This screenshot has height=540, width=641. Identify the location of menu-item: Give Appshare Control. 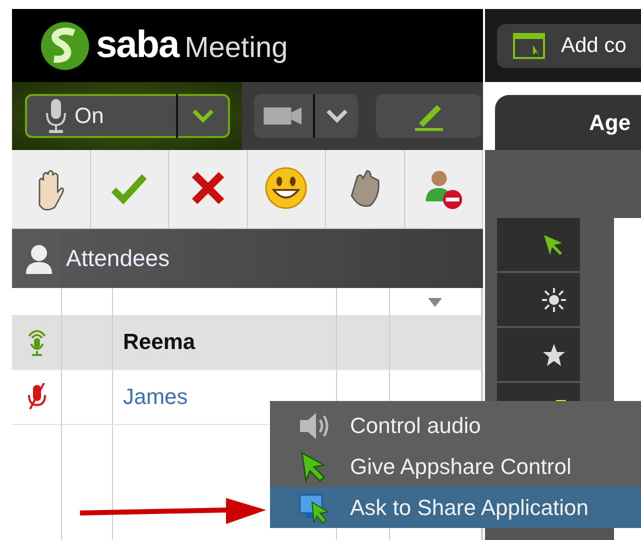
(455, 466).